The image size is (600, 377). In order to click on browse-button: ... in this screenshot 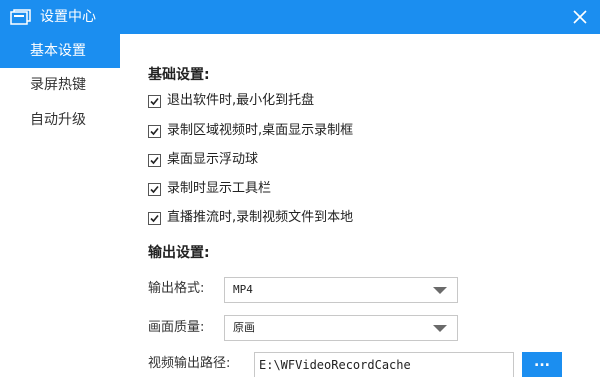, I will do `click(542, 364)`.